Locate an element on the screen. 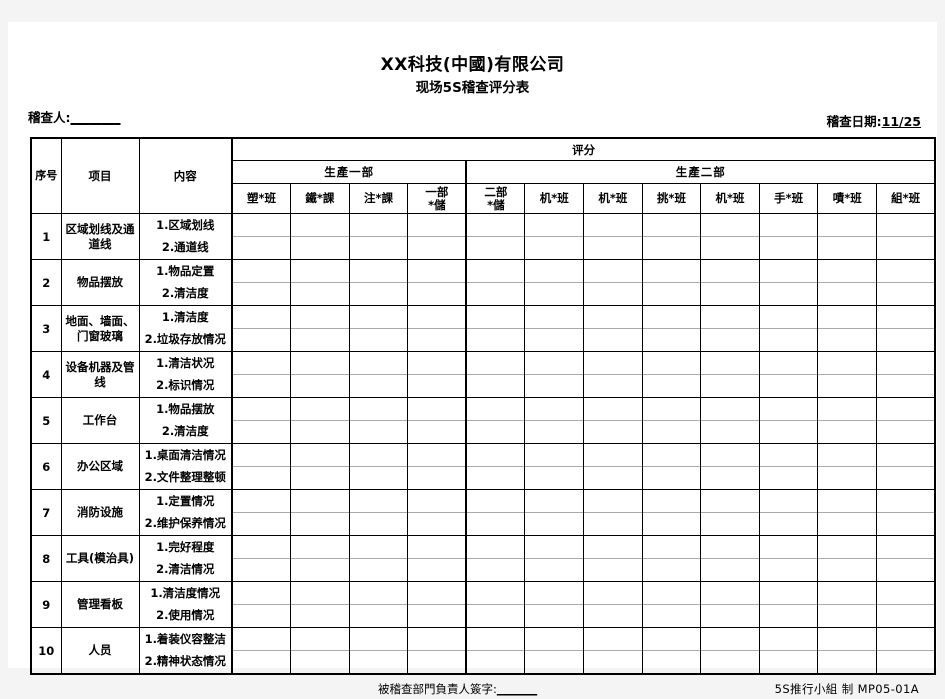  signature-value: _______ is located at coordinates (517, 689).